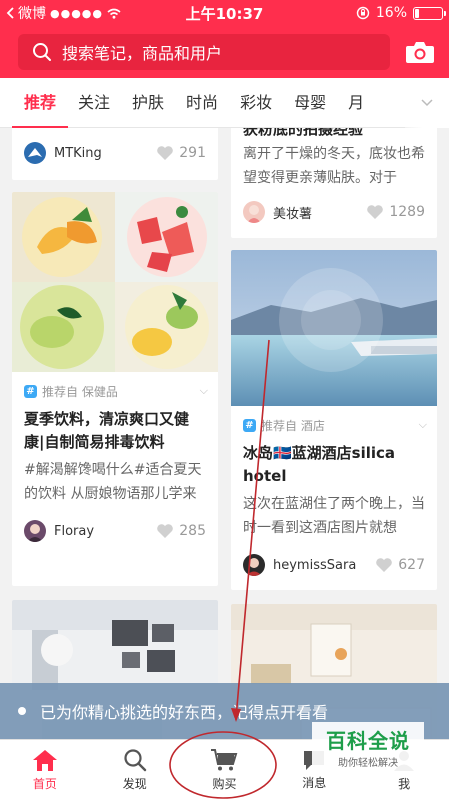 This screenshot has width=449, height=800. What do you see at coordinates (22, 711) in the screenshot?
I see `bullet-icon` at bounding box center [22, 711].